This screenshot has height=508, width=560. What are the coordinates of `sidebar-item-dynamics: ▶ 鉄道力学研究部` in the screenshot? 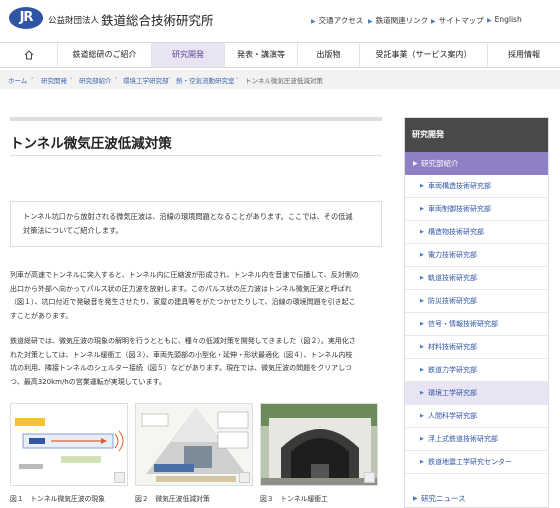 It's located at (476, 370).